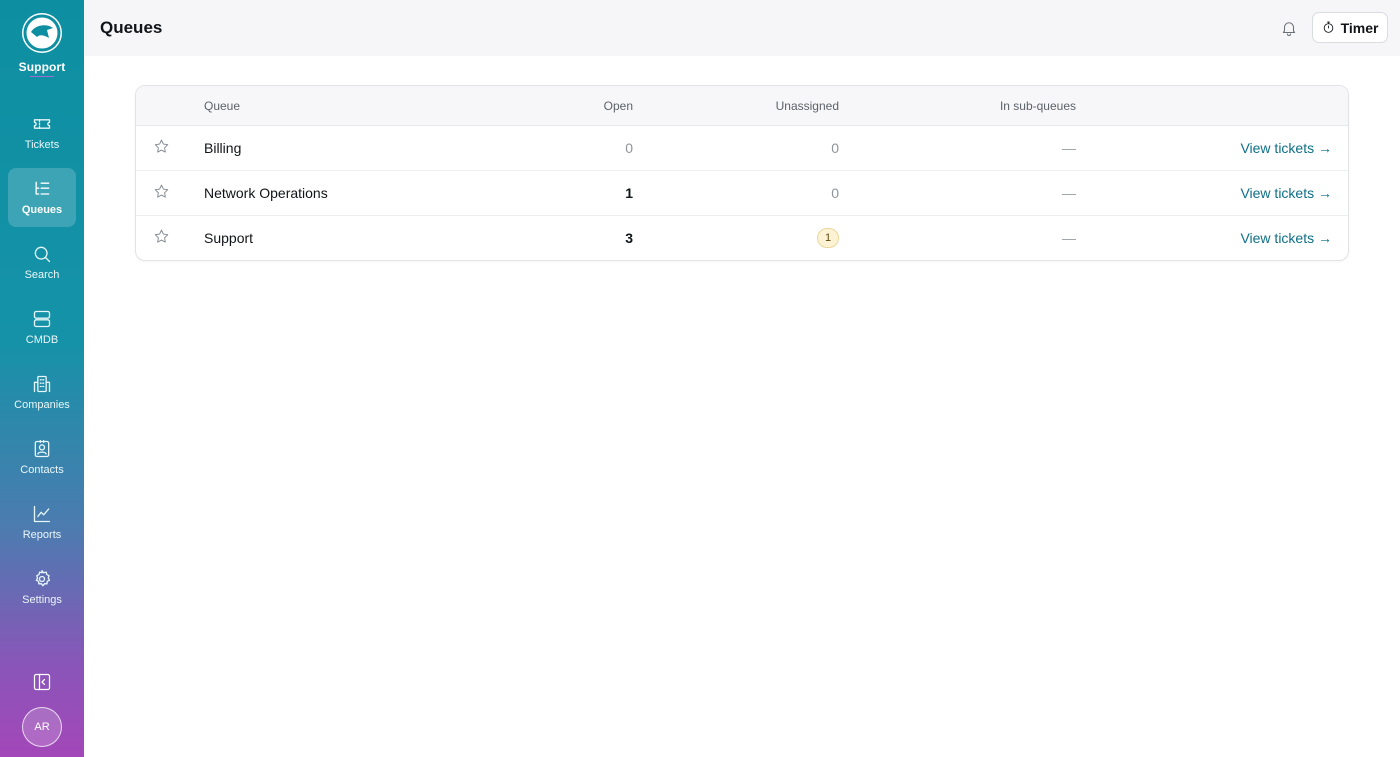 This screenshot has height=757, width=1400. I want to click on column-header-sub-queues: In sub-queues, so click(1016, 106).